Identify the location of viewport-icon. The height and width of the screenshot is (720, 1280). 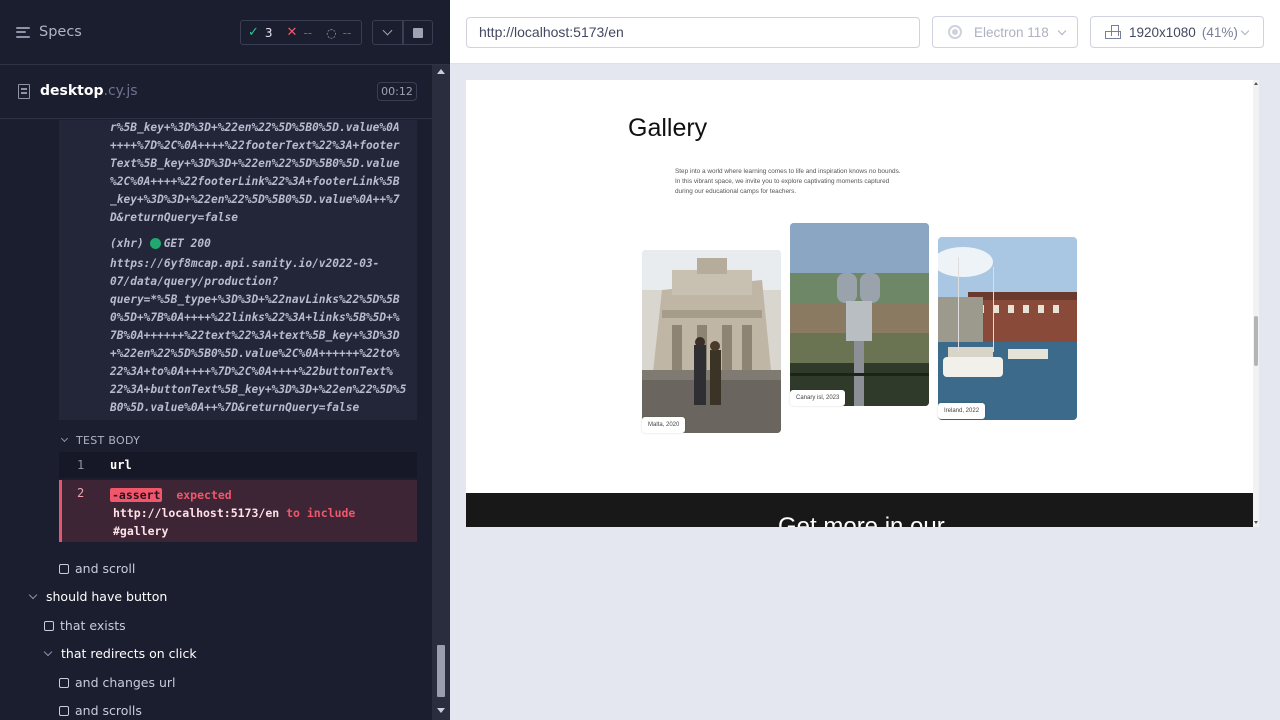
(1113, 32).